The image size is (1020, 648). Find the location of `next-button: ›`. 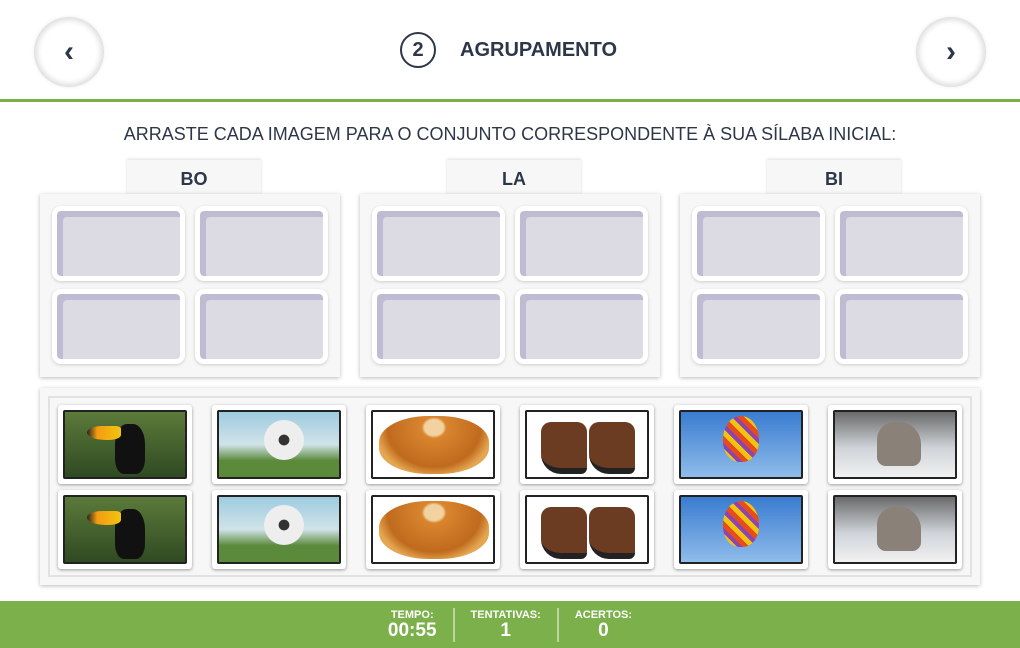

next-button: › is located at coordinates (951, 52).